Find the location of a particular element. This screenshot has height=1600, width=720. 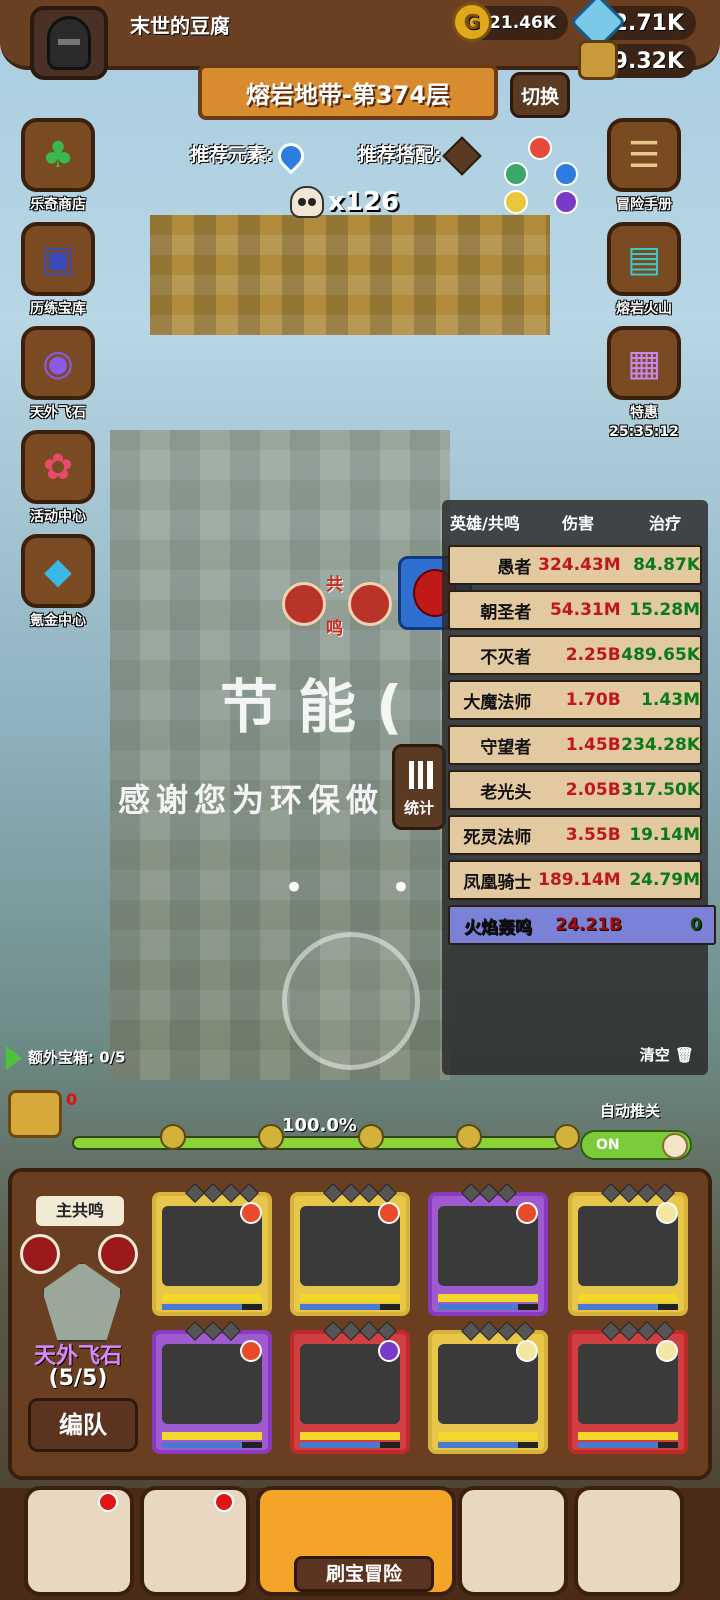

stats-row-damage: 324.43M is located at coordinates (579, 565).